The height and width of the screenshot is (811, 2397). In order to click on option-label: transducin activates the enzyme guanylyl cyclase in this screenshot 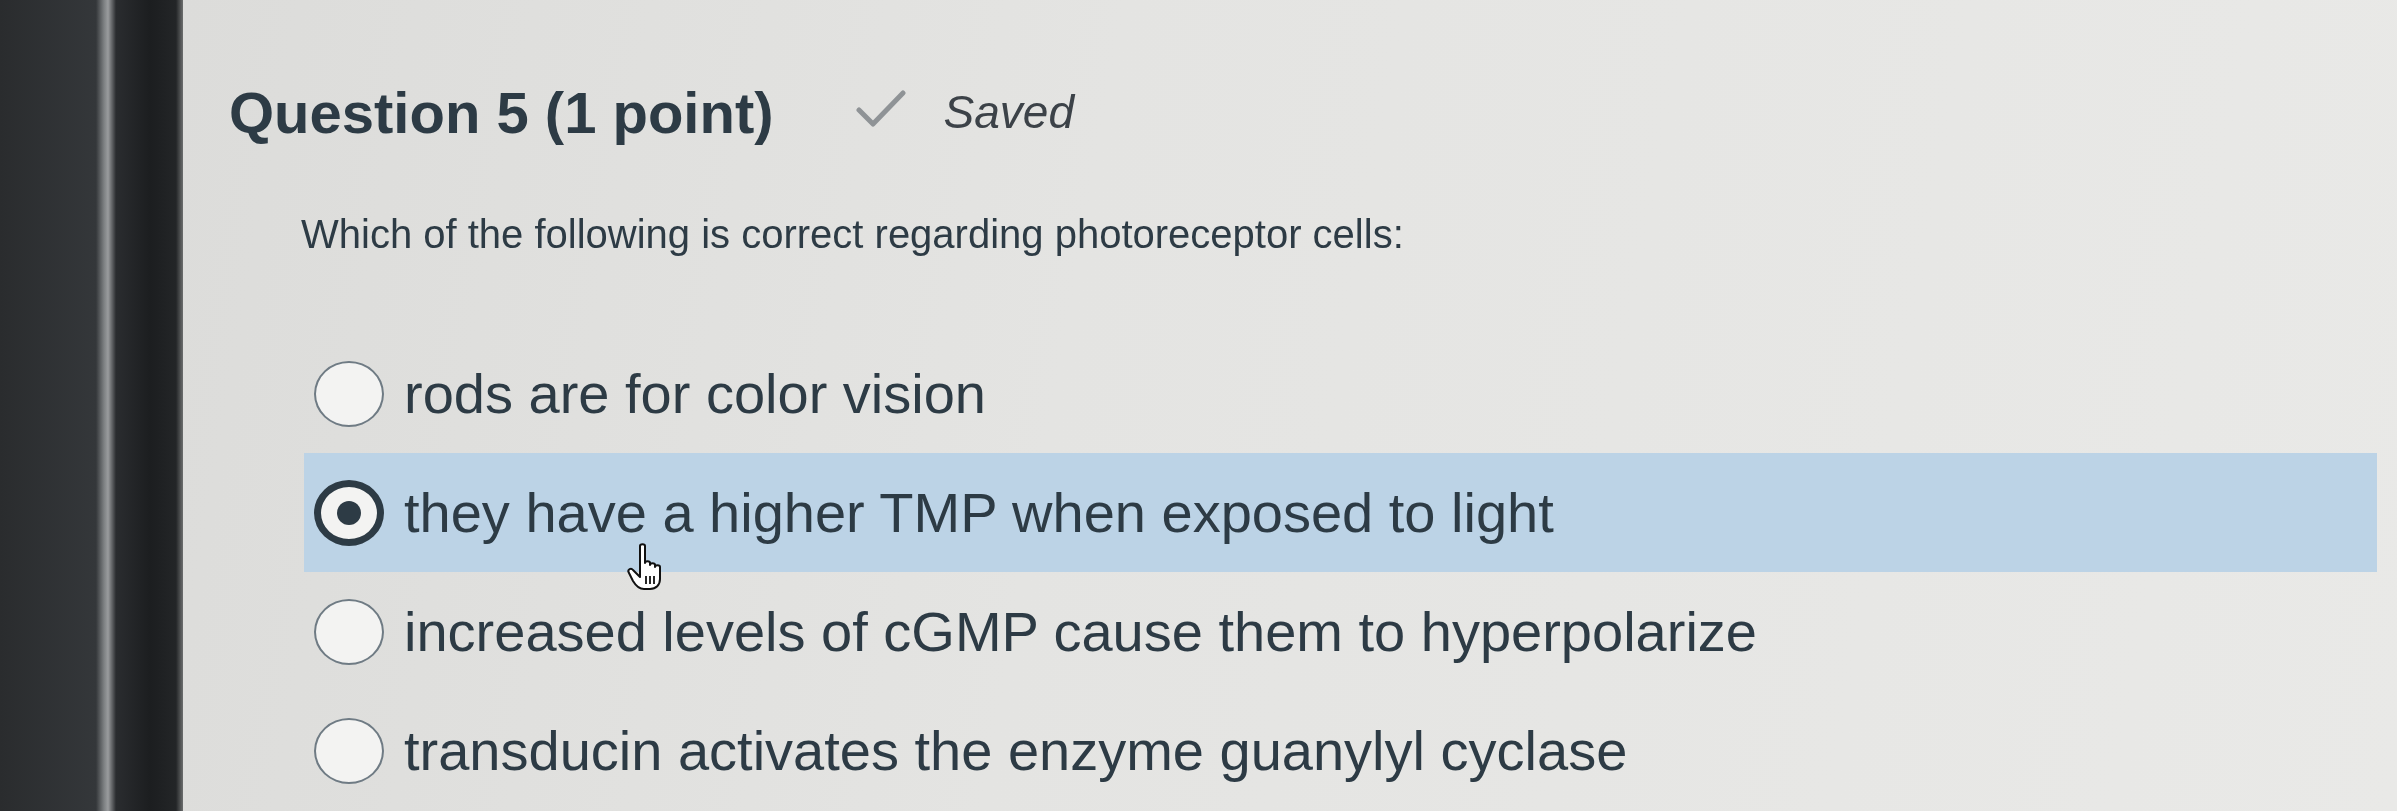, I will do `click(1016, 750)`.